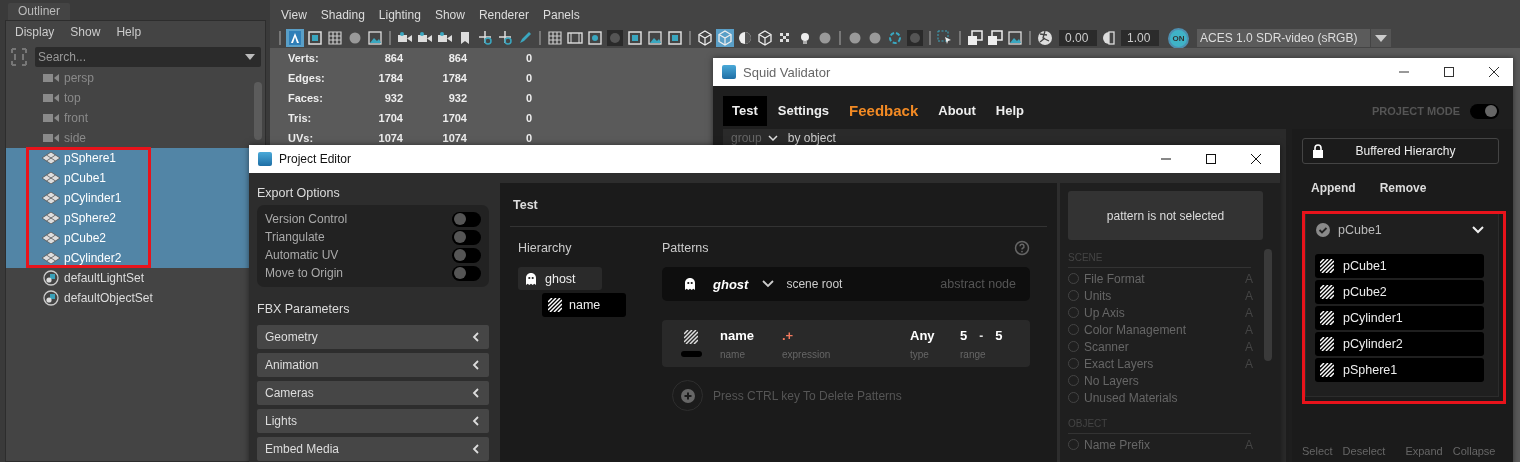 The image size is (1520, 462). Describe the element at coordinates (803, 111) in the screenshot. I see `tab: Settings` at that location.